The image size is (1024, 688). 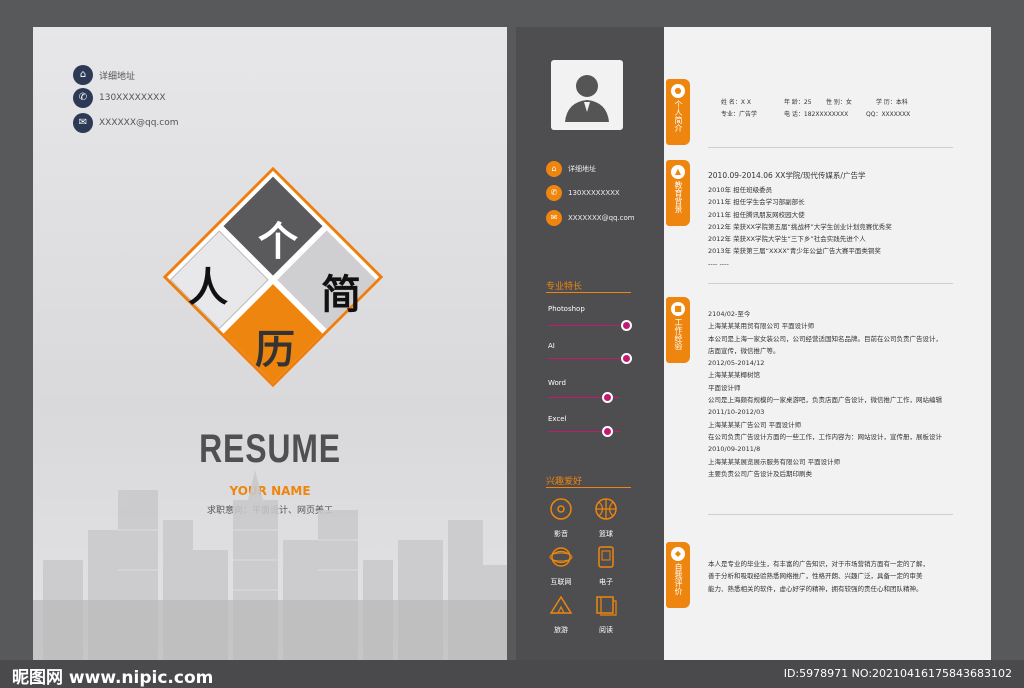 I want to click on hobby-label: 篮球, so click(x=606, y=534).